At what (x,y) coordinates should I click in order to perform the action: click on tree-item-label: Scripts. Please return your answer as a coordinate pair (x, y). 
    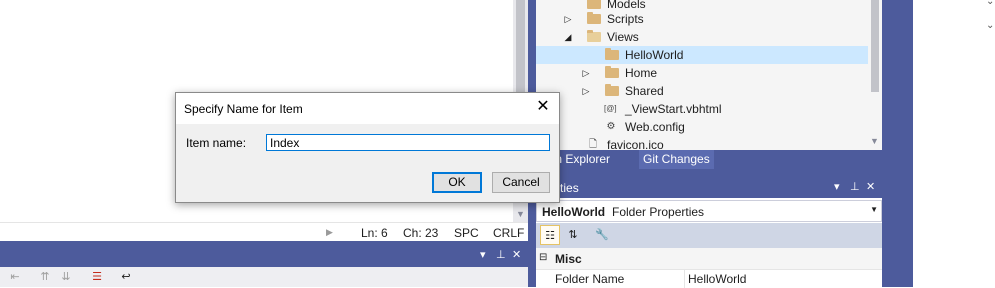
    Looking at the image, I should click on (625, 19).